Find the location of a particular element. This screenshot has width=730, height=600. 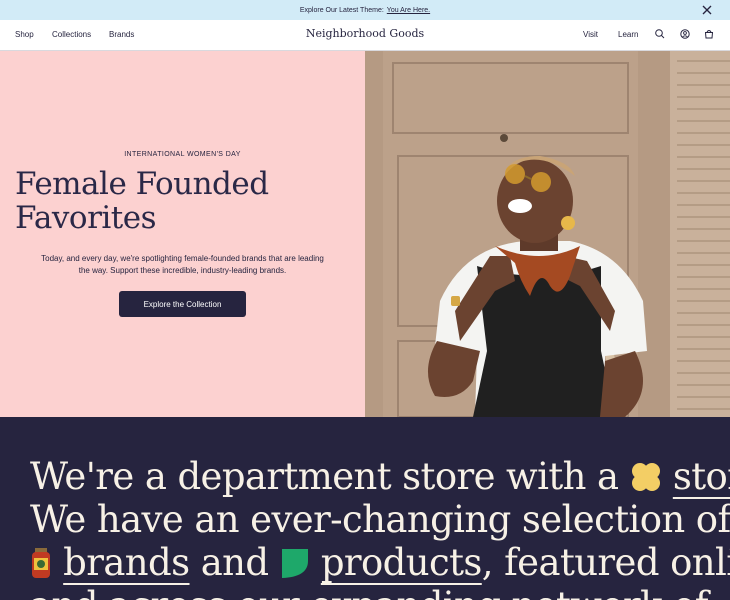

nav-visit: Visit is located at coordinates (590, 34).